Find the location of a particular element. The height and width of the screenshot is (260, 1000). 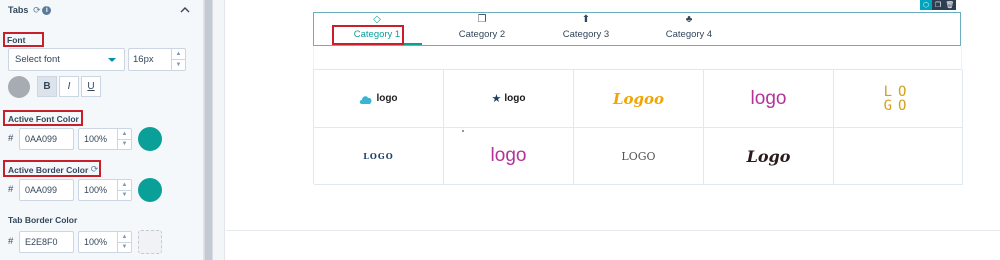

active-font-color-swatch is located at coordinates (150, 139).